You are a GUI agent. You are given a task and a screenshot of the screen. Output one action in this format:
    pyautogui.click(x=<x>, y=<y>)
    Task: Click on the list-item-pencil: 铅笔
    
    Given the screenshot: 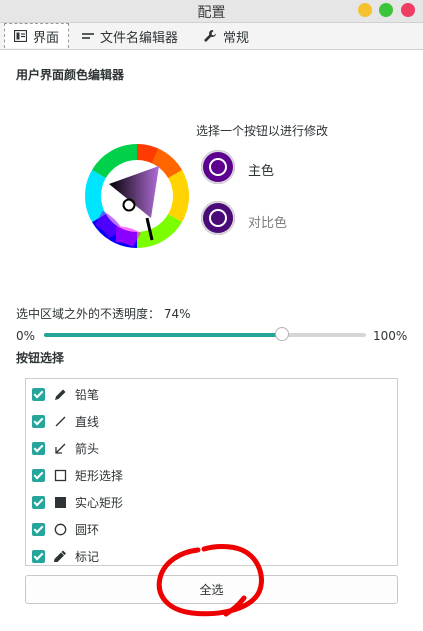 What is the action you would take?
    pyautogui.click(x=65, y=394)
    